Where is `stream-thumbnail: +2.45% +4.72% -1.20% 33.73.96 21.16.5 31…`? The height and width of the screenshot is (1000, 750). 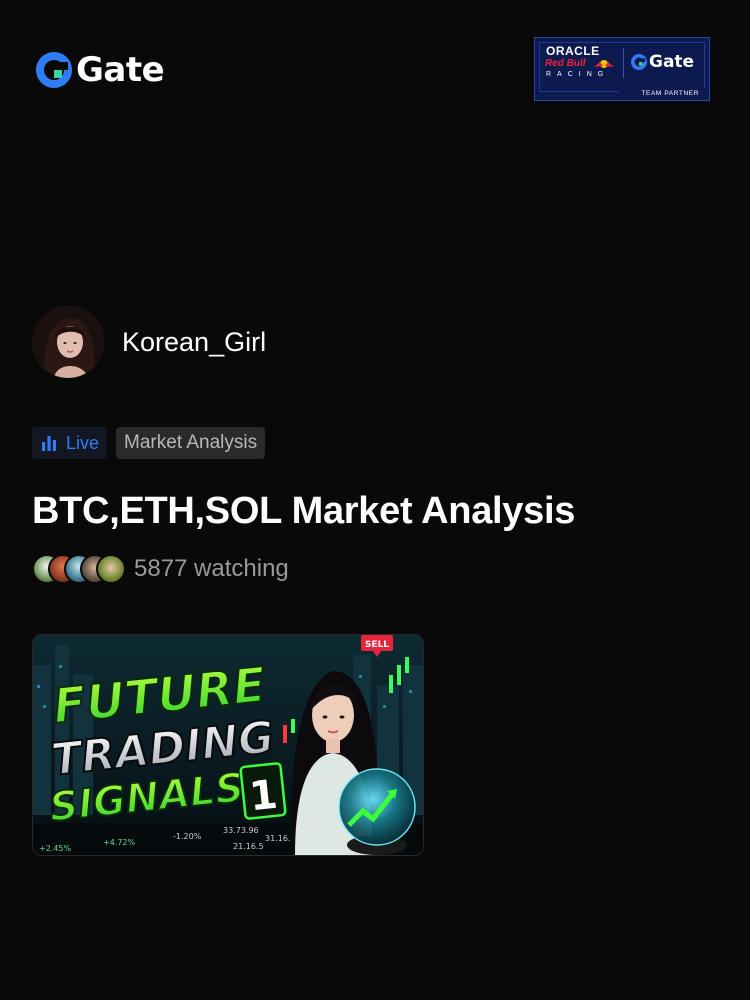
stream-thumbnail: +2.45% +4.72% -1.20% 33.73.96 21.16.5 31… is located at coordinates (228, 745).